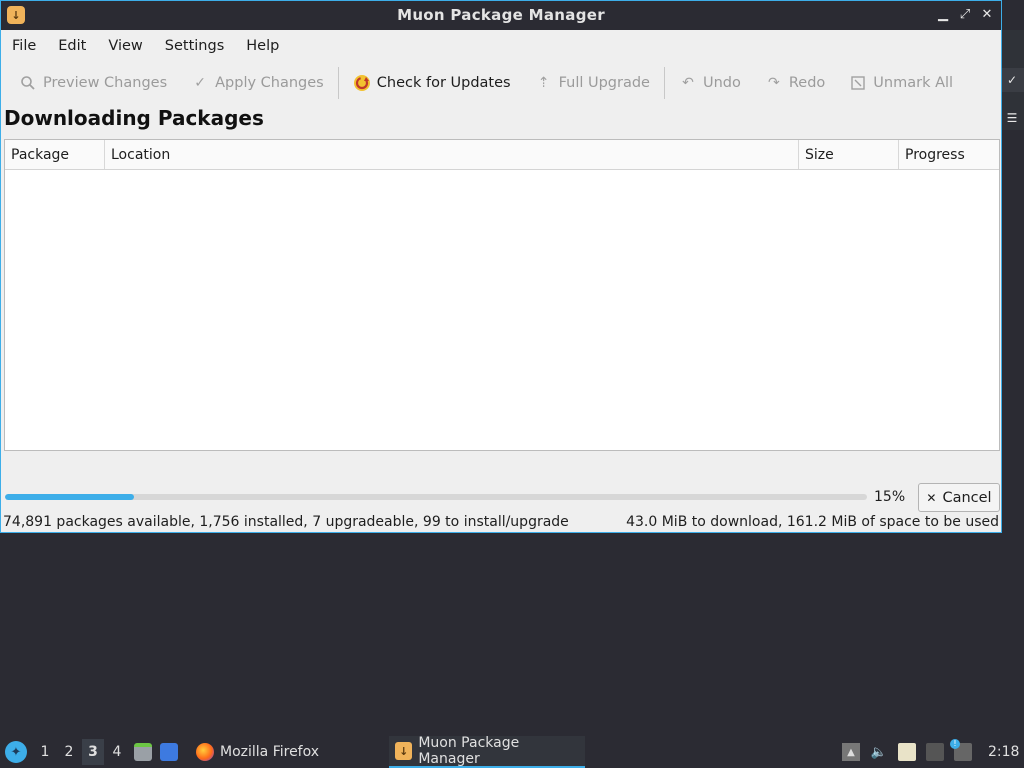 The width and height of the screenshot is (1024, 768). What do you see at coordinates (907, 752) in the screenshot?
I see `clipboard-icon` at bounding box center [907, 752].